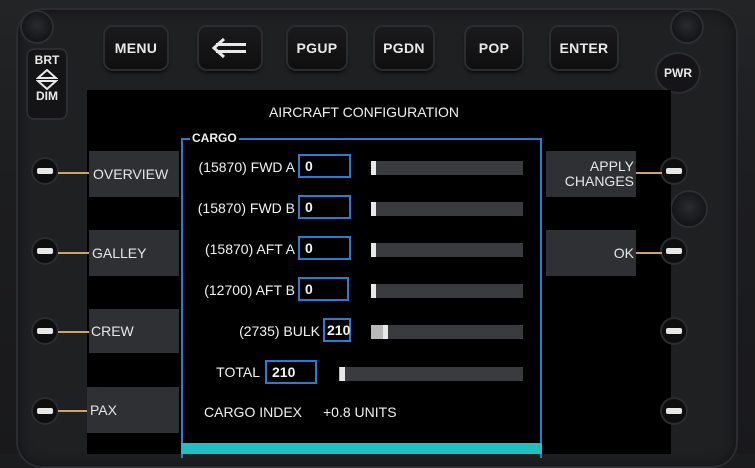  I want to click on power-button: PWR, so click(678, 73).